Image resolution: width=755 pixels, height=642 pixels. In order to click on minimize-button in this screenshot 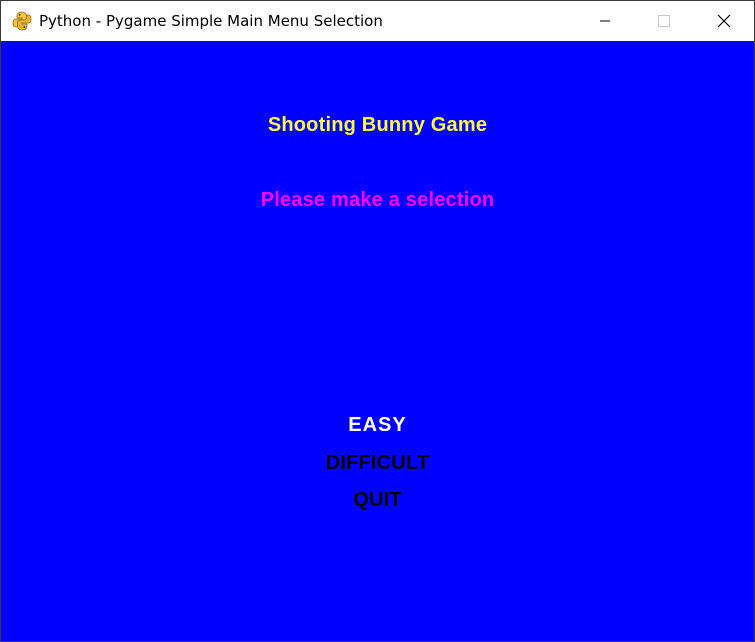, I will do `click(605, 21)`.